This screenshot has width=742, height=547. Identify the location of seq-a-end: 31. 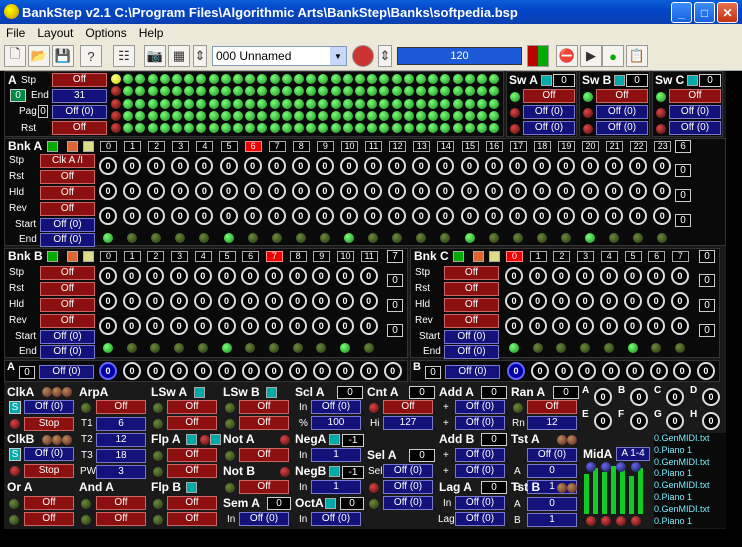
(79, 96).